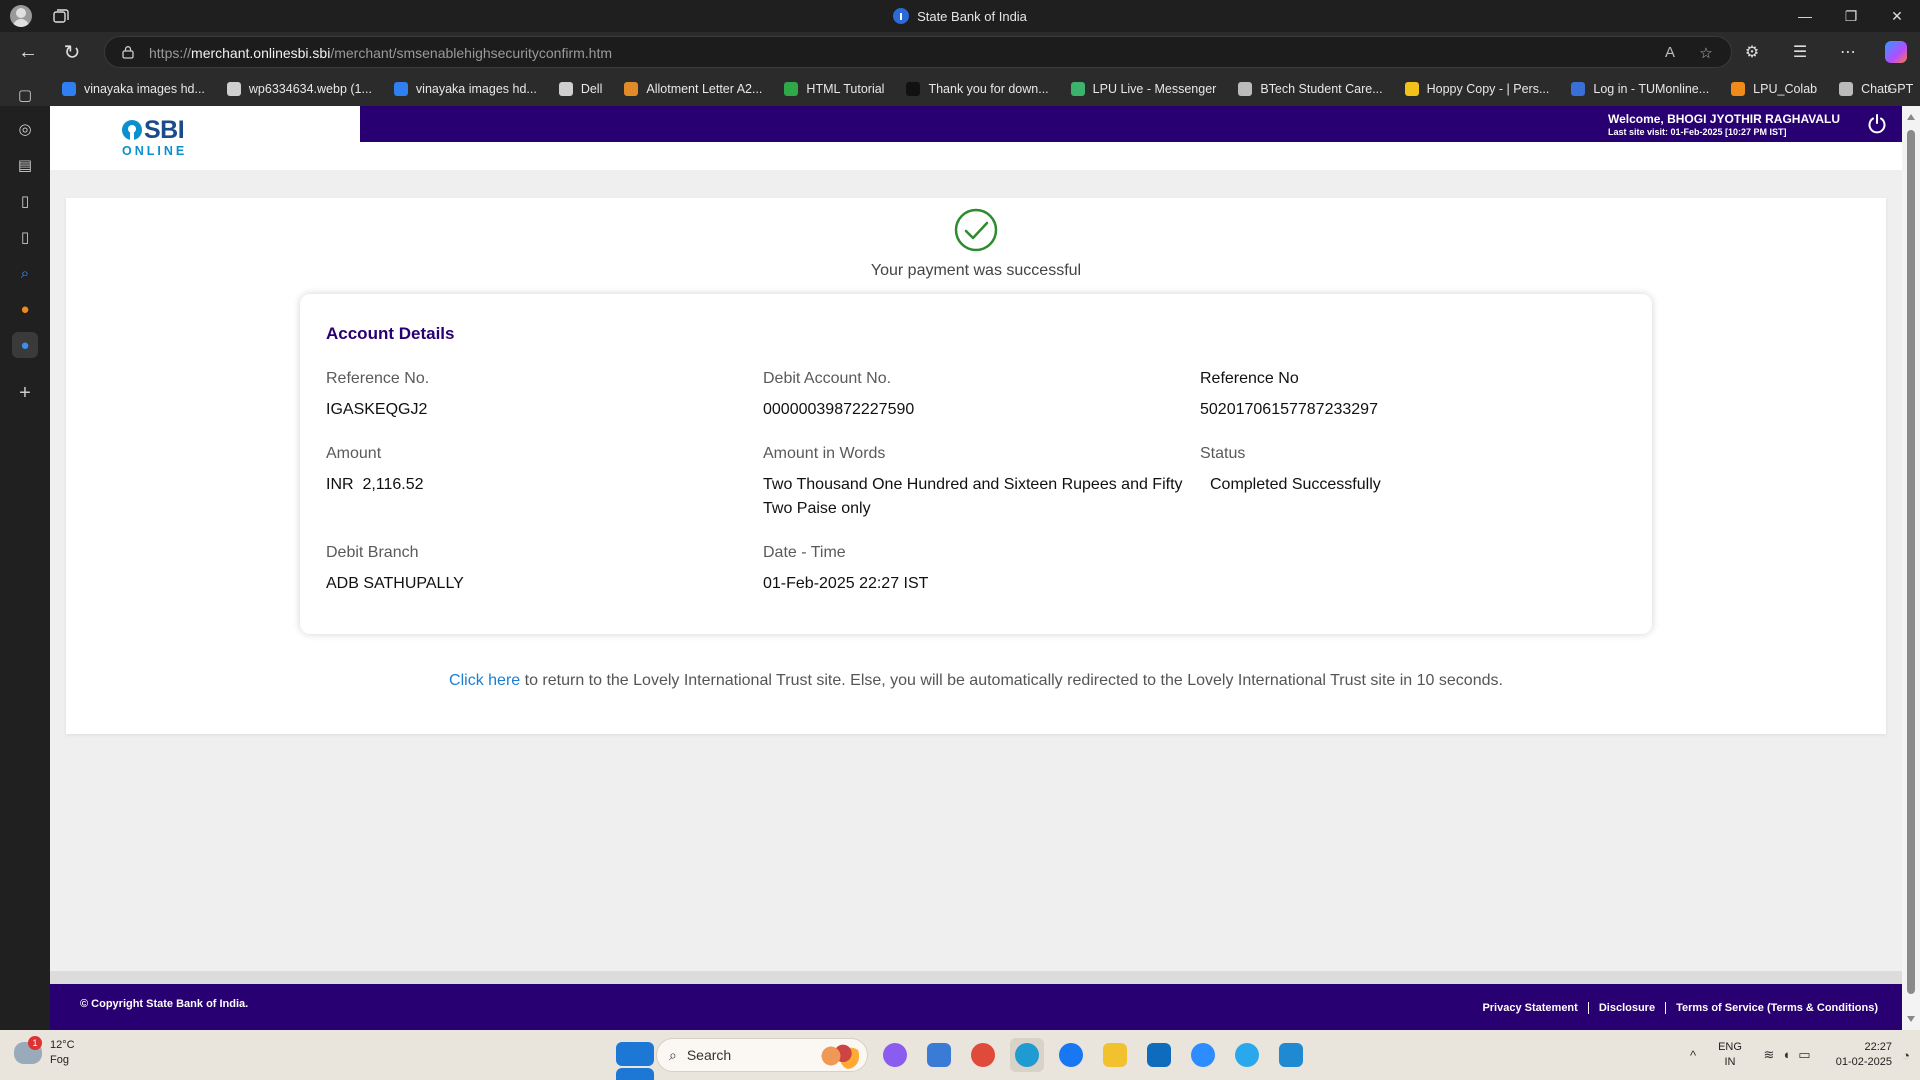  What do you see at coordinates (1848, 52) in the screenshot?
I see `more-options-icon: ⋯` at bounding box center [1848, 52].